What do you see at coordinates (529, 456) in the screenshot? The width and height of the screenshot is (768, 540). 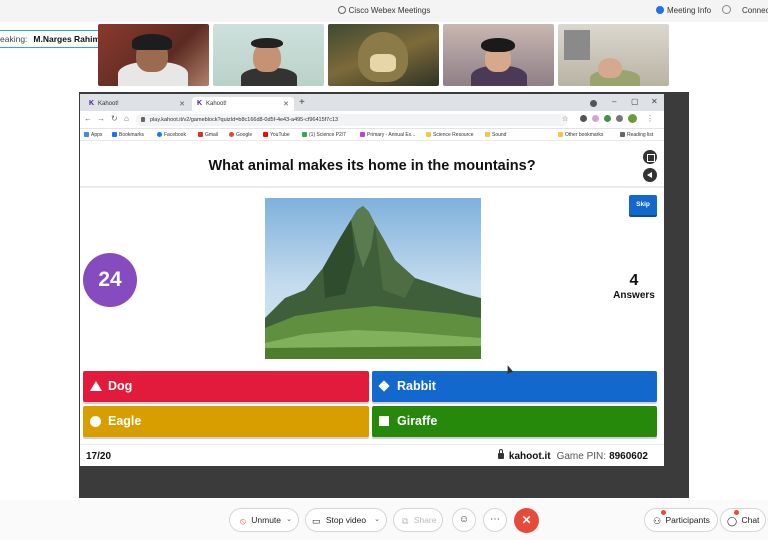 I see `kahoot-site: kahoot.it` at bounding box center [529, 456].